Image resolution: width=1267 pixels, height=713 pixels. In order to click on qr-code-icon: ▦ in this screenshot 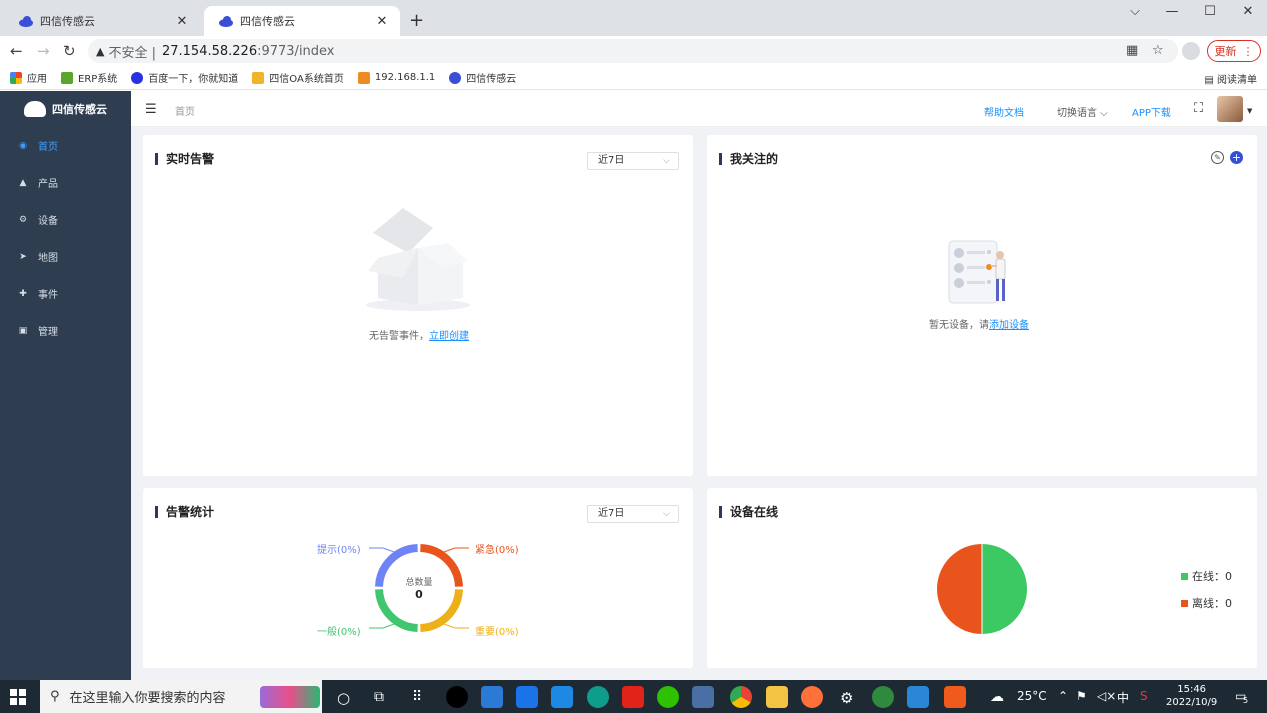, I will do `click(1132, 50)`.